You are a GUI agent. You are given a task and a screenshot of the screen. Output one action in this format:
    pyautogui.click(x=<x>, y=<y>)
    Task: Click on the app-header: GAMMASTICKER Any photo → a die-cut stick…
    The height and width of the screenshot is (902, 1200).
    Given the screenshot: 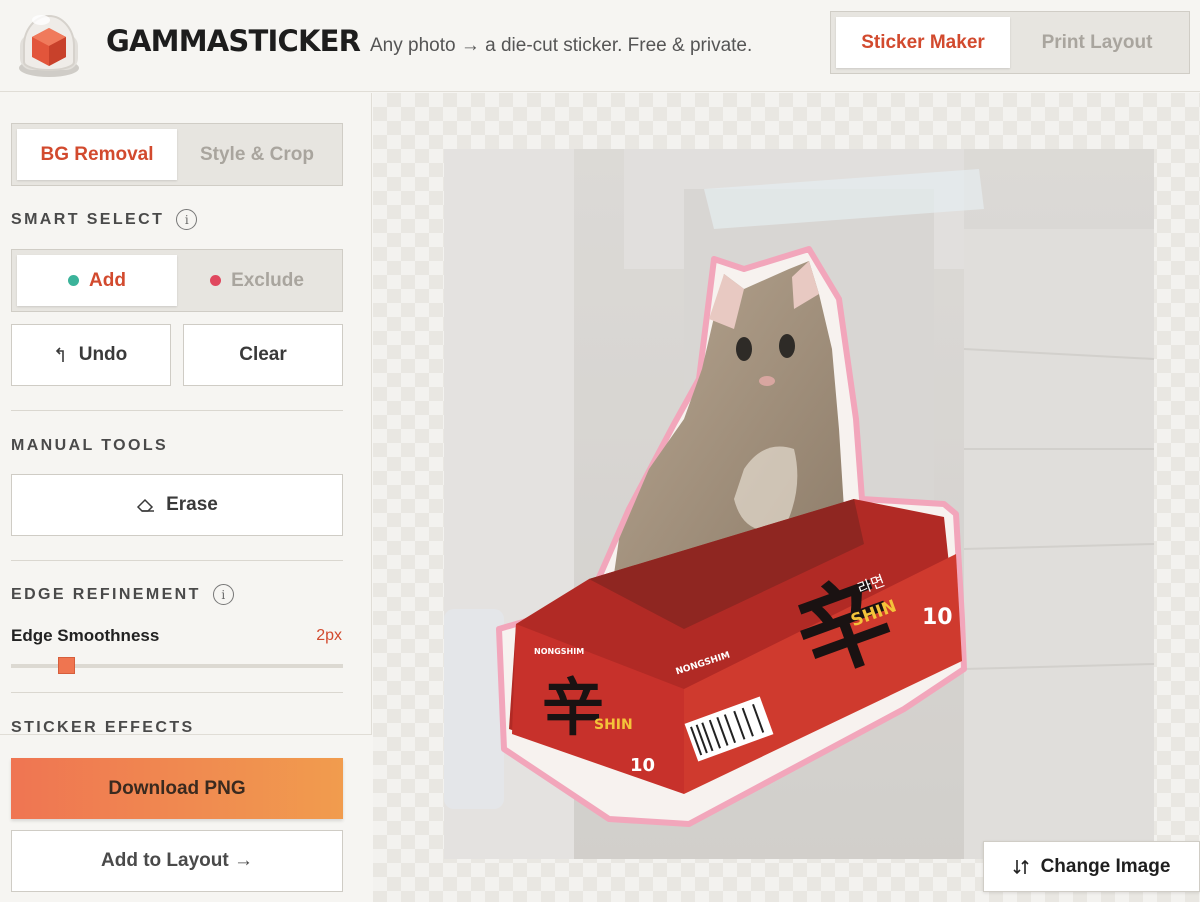 What is the action you would take?
    pyautogui.click(x=600, y=46)
    